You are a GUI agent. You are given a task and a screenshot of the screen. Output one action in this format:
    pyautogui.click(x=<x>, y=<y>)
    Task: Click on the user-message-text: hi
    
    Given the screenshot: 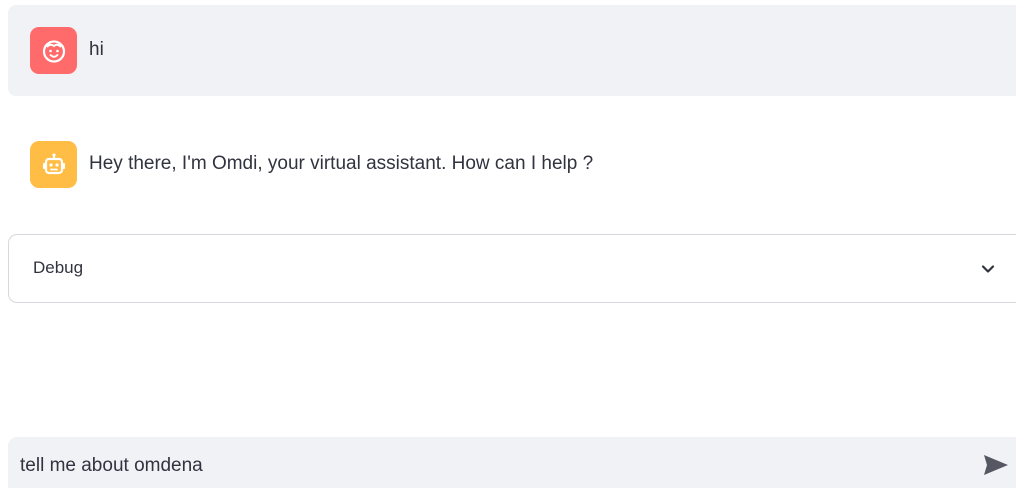 What is the action you would take?
    pyautogui.click(x=96, y=49)
    